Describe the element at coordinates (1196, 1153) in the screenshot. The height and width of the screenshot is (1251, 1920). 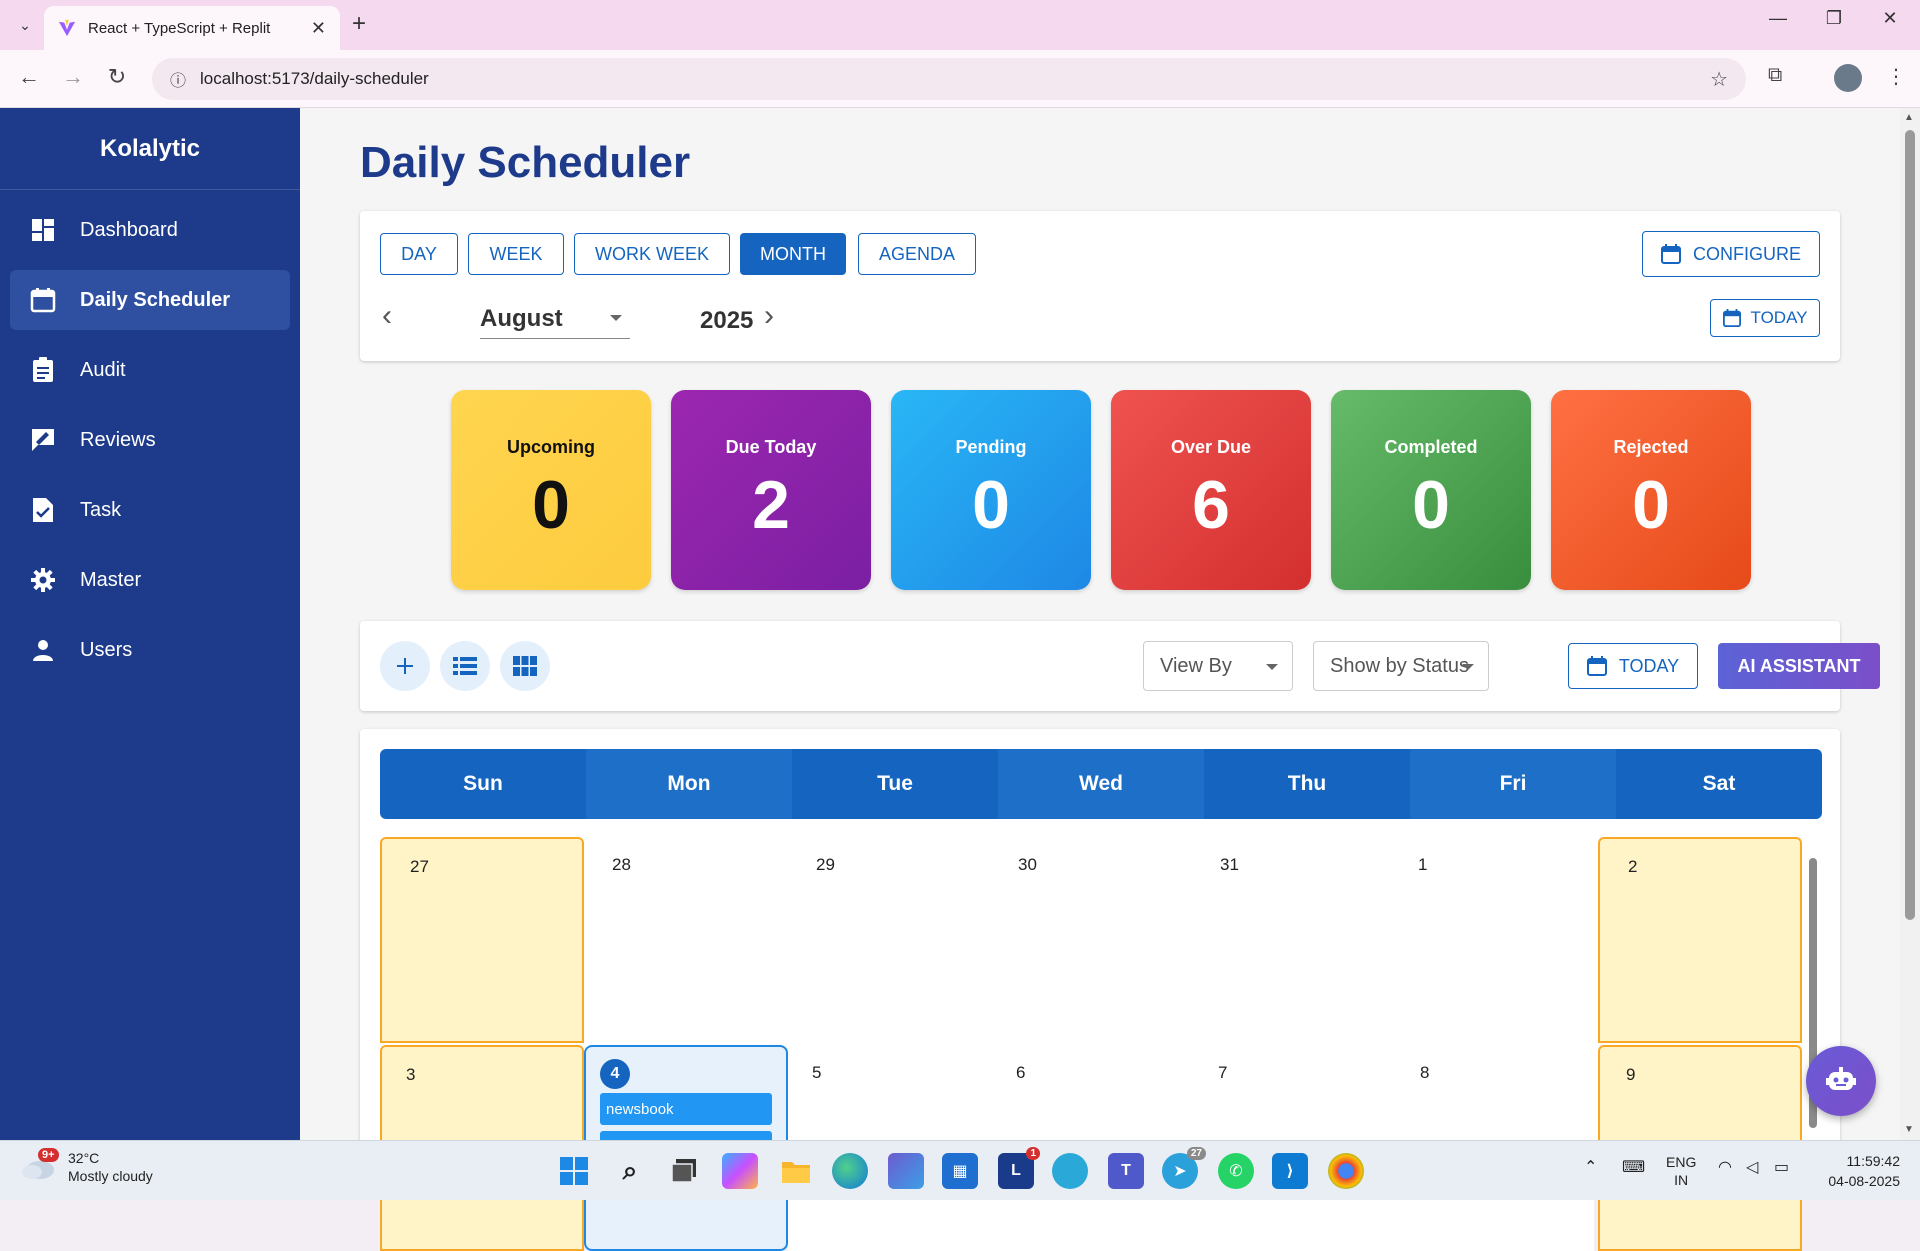
I see `telegram-badge: 27` at that location.